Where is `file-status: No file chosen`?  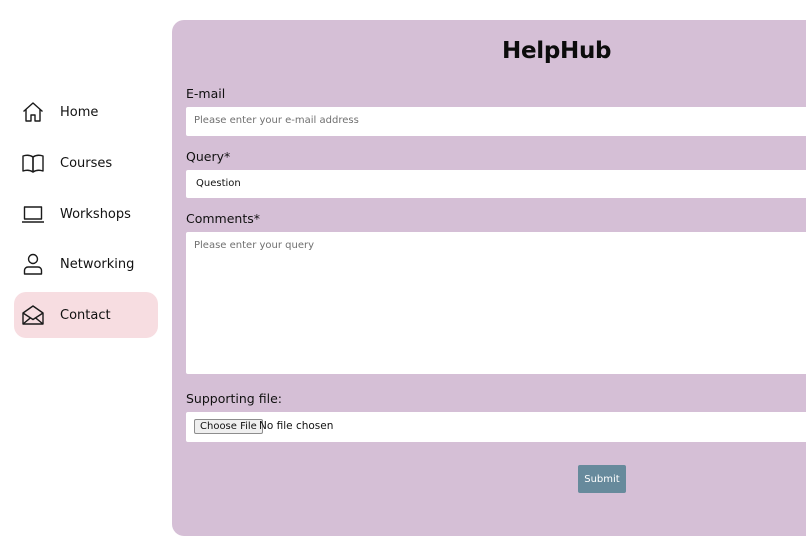
file-status: No file chosen is located at coordinates (296, 426).